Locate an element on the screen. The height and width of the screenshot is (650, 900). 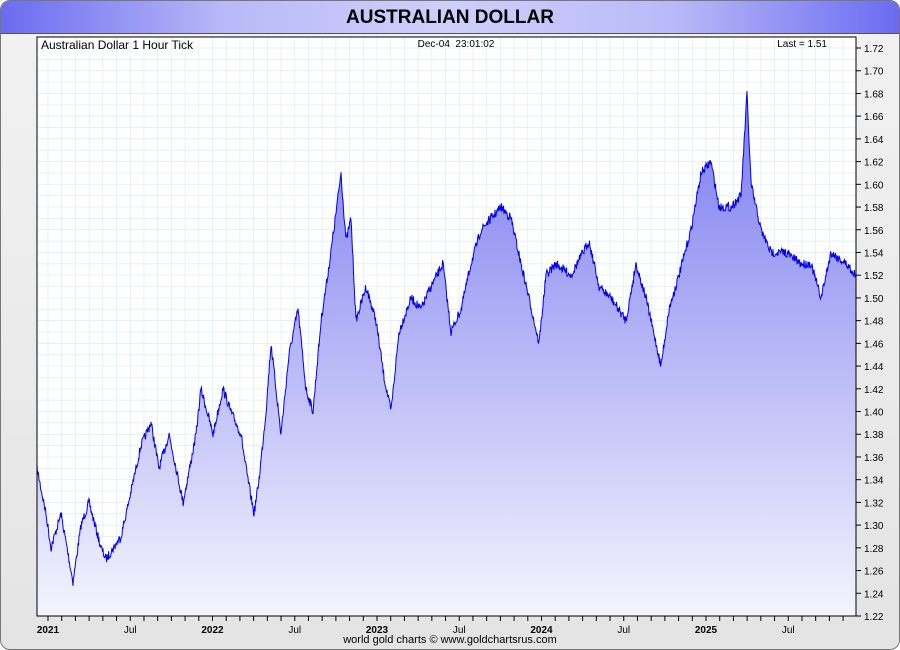
y-tick-label: 1.70 is located at coordinates (874, 72).